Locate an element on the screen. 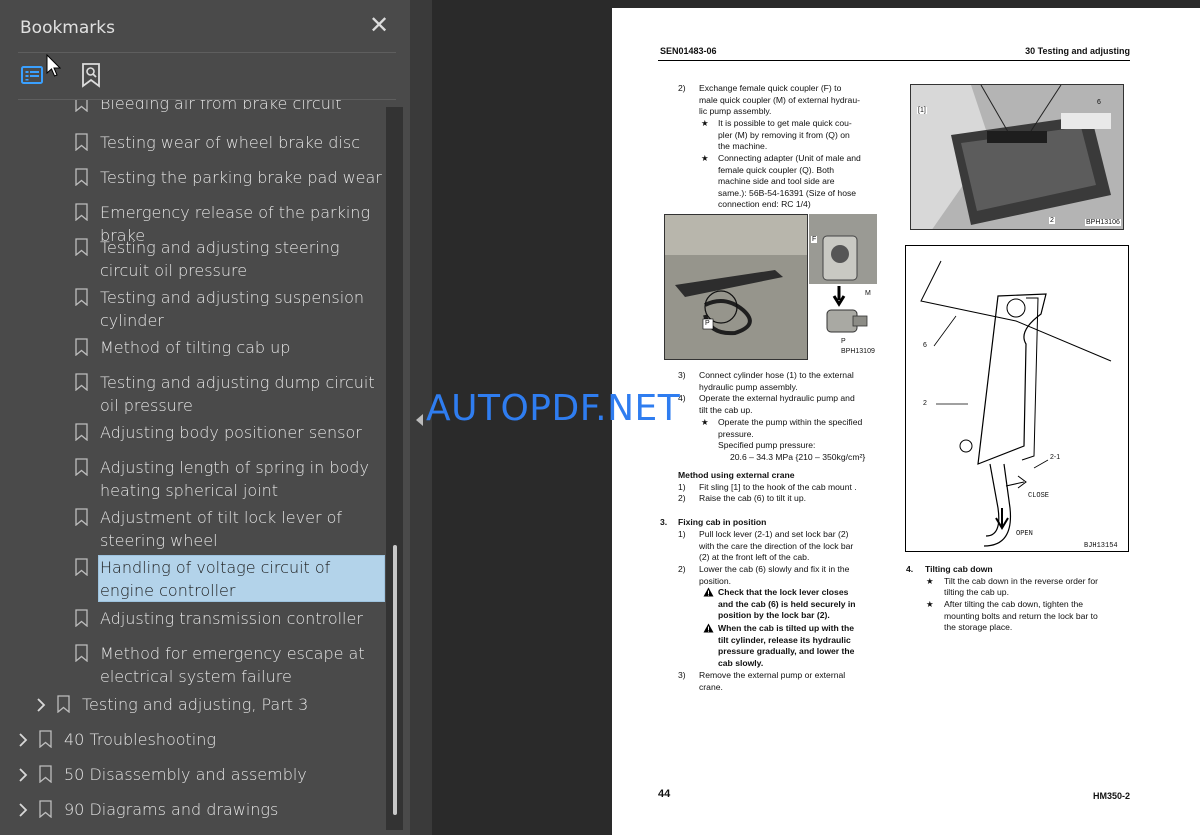  star1-line2: pler (M) by removing it from (Q) on is located at coordinates (784, 134).